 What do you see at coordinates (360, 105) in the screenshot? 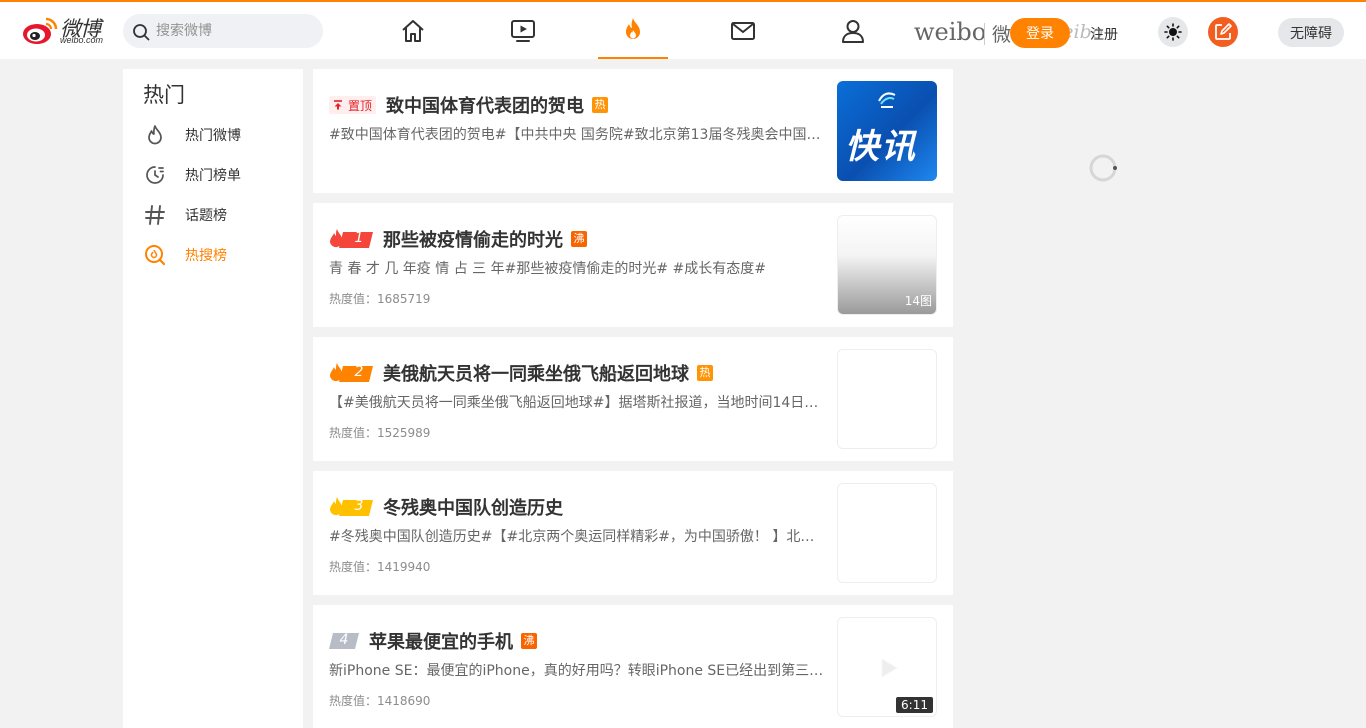
I see `pinned-label: 置顶` at bounding box center [360, 105].